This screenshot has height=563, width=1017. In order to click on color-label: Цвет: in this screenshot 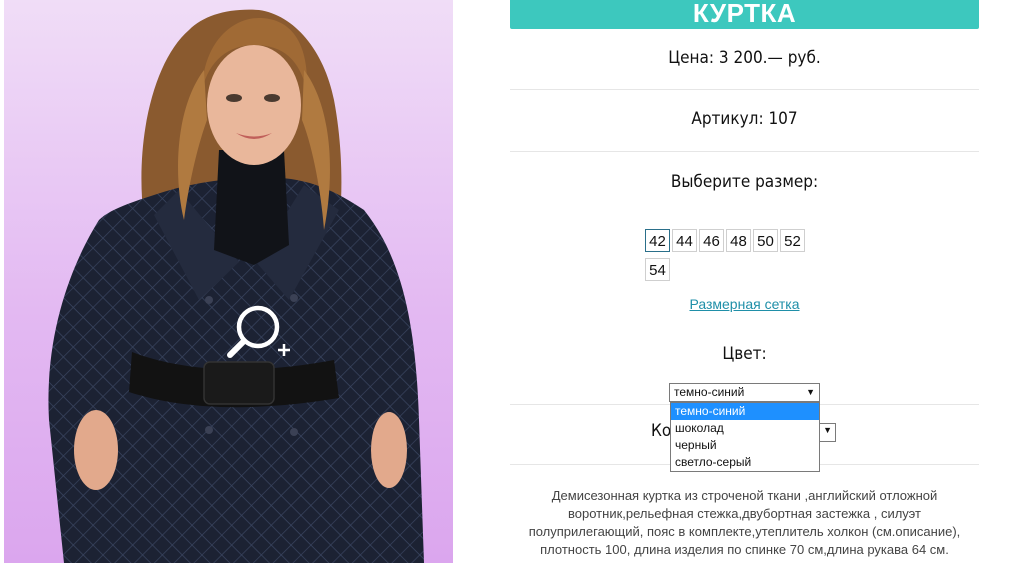, I will do `click(744, 354)`.